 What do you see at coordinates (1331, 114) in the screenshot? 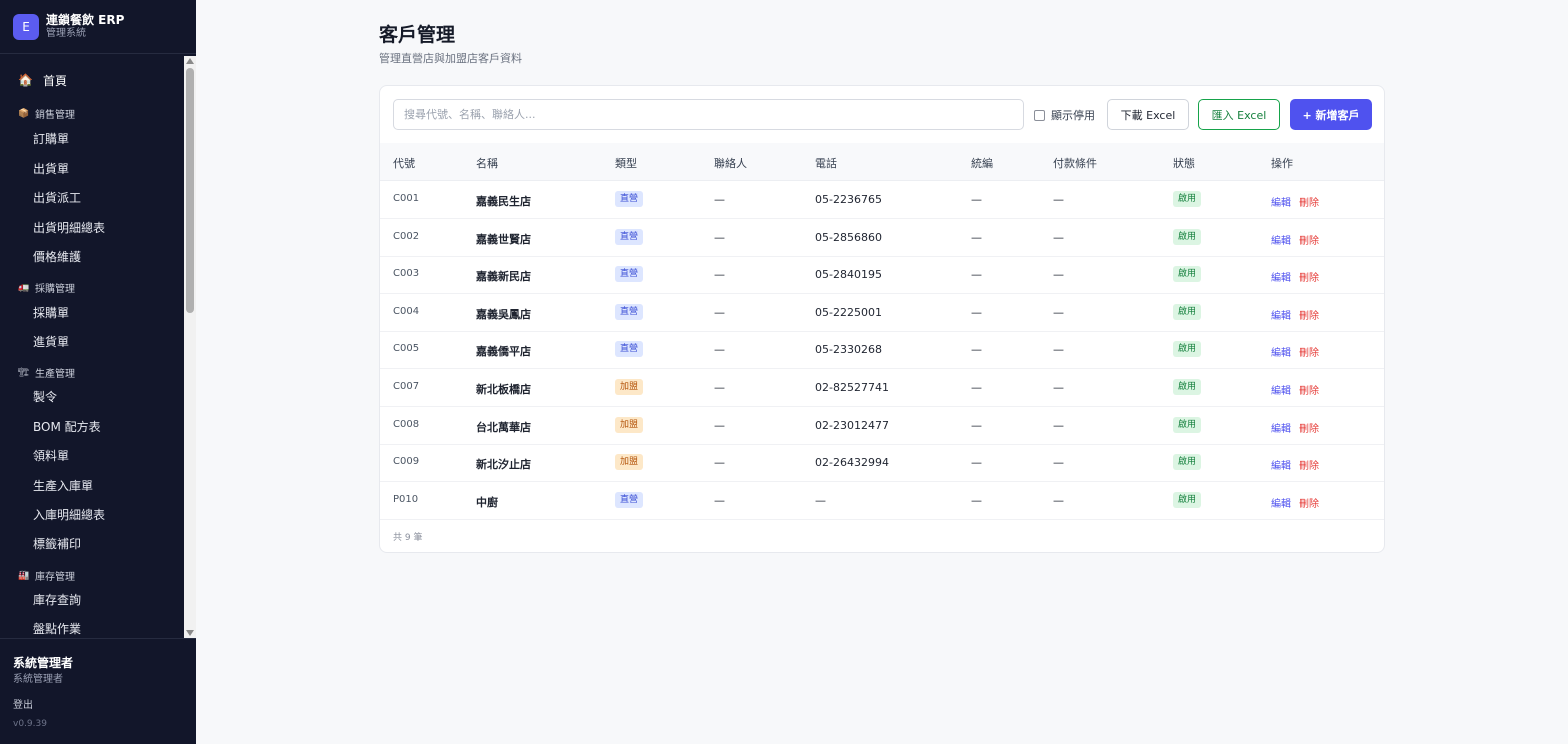
I see `add-customer-button: + 新增客戶` at bounding box center [1331, 114].